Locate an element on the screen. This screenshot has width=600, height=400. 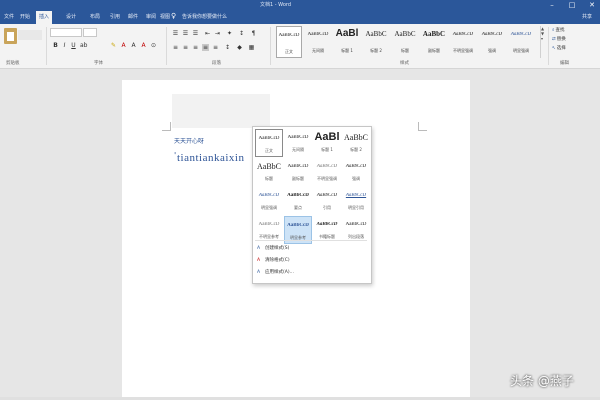
align-right-icon: ≡ is located at coordinates (195, 47).